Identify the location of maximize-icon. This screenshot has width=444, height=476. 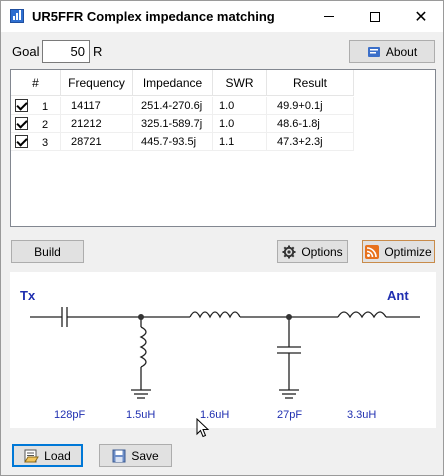
(375, 16).